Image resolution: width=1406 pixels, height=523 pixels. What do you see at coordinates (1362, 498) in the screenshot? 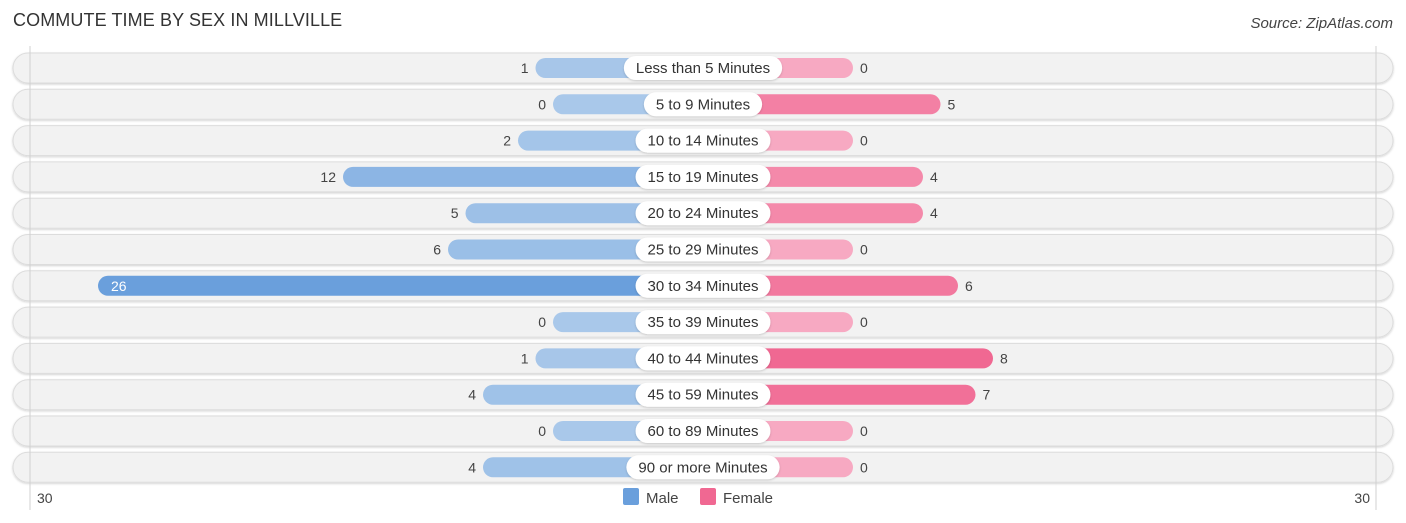
I see `axis-label-right: 30` at bounding box center [1362, 498].